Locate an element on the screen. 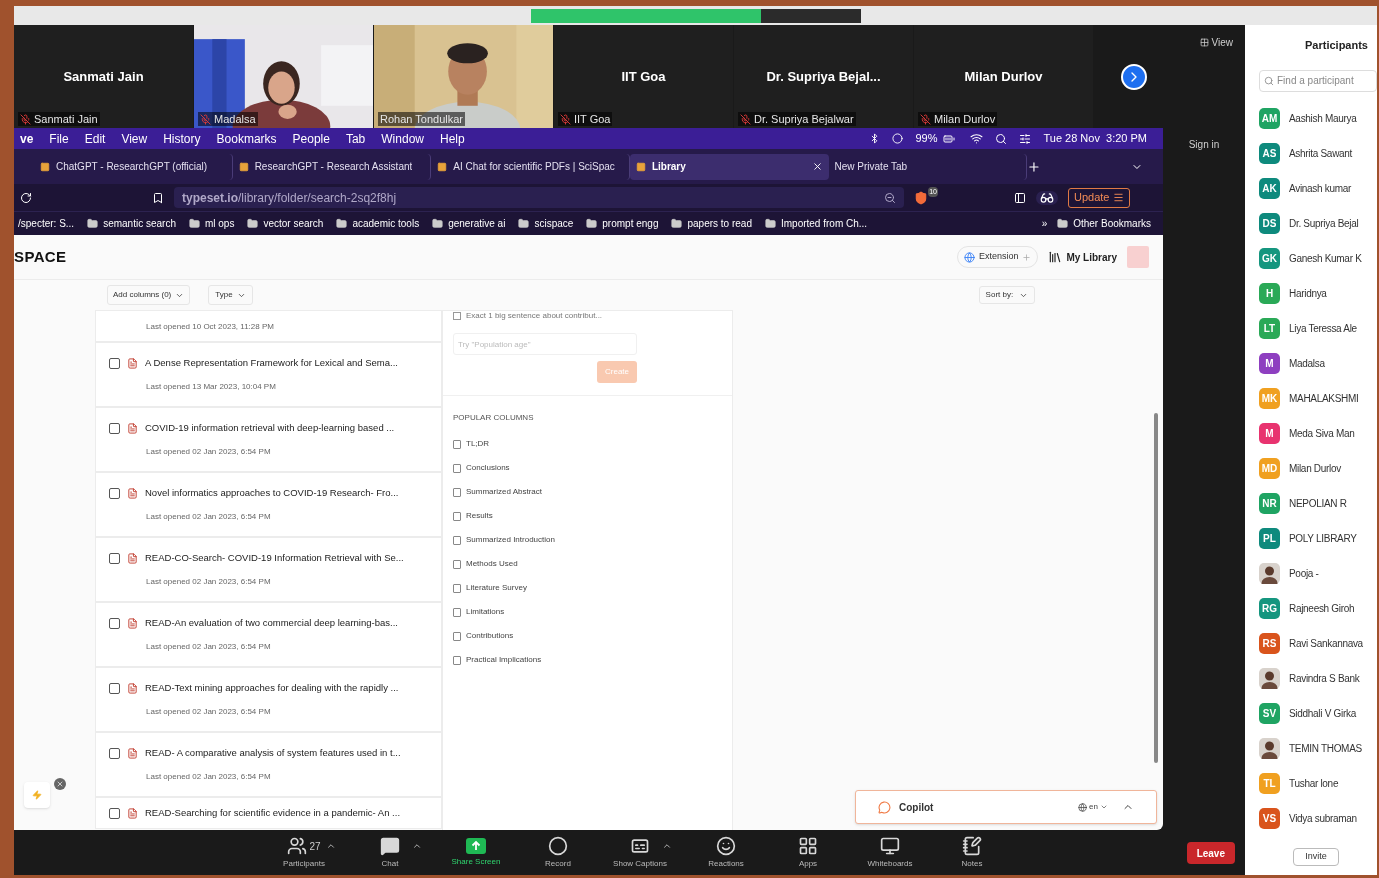 The height and width of the screenshot is (878, 1379). participant-name: NEPOLIAN R is located at coordinates (1318, 503).